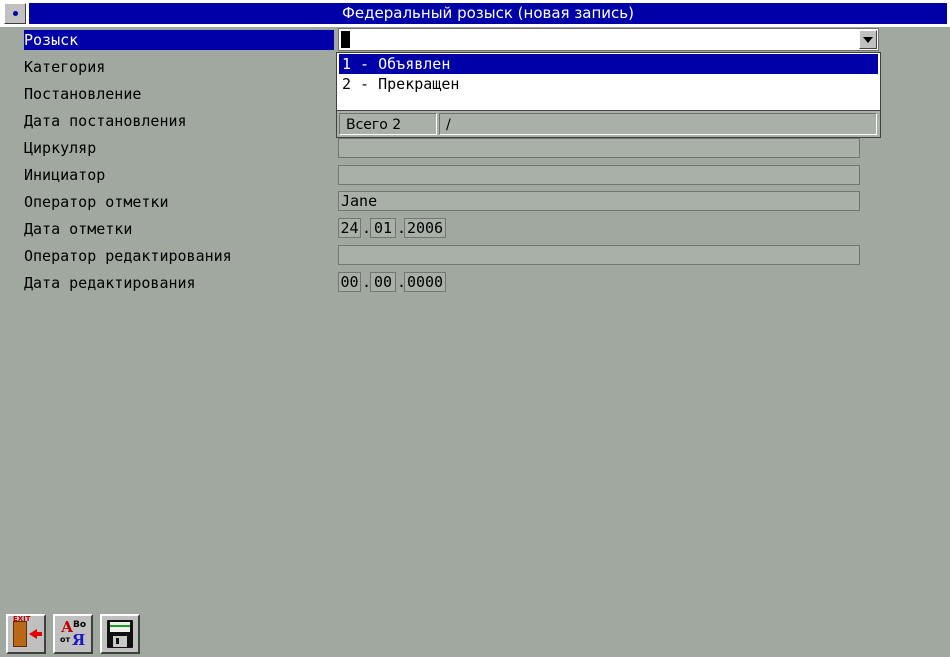 This screenshot has height=657, width=950. Describe the element at coordinates (599, 175) in the screenshot. I see `initsiator-field` at that location.